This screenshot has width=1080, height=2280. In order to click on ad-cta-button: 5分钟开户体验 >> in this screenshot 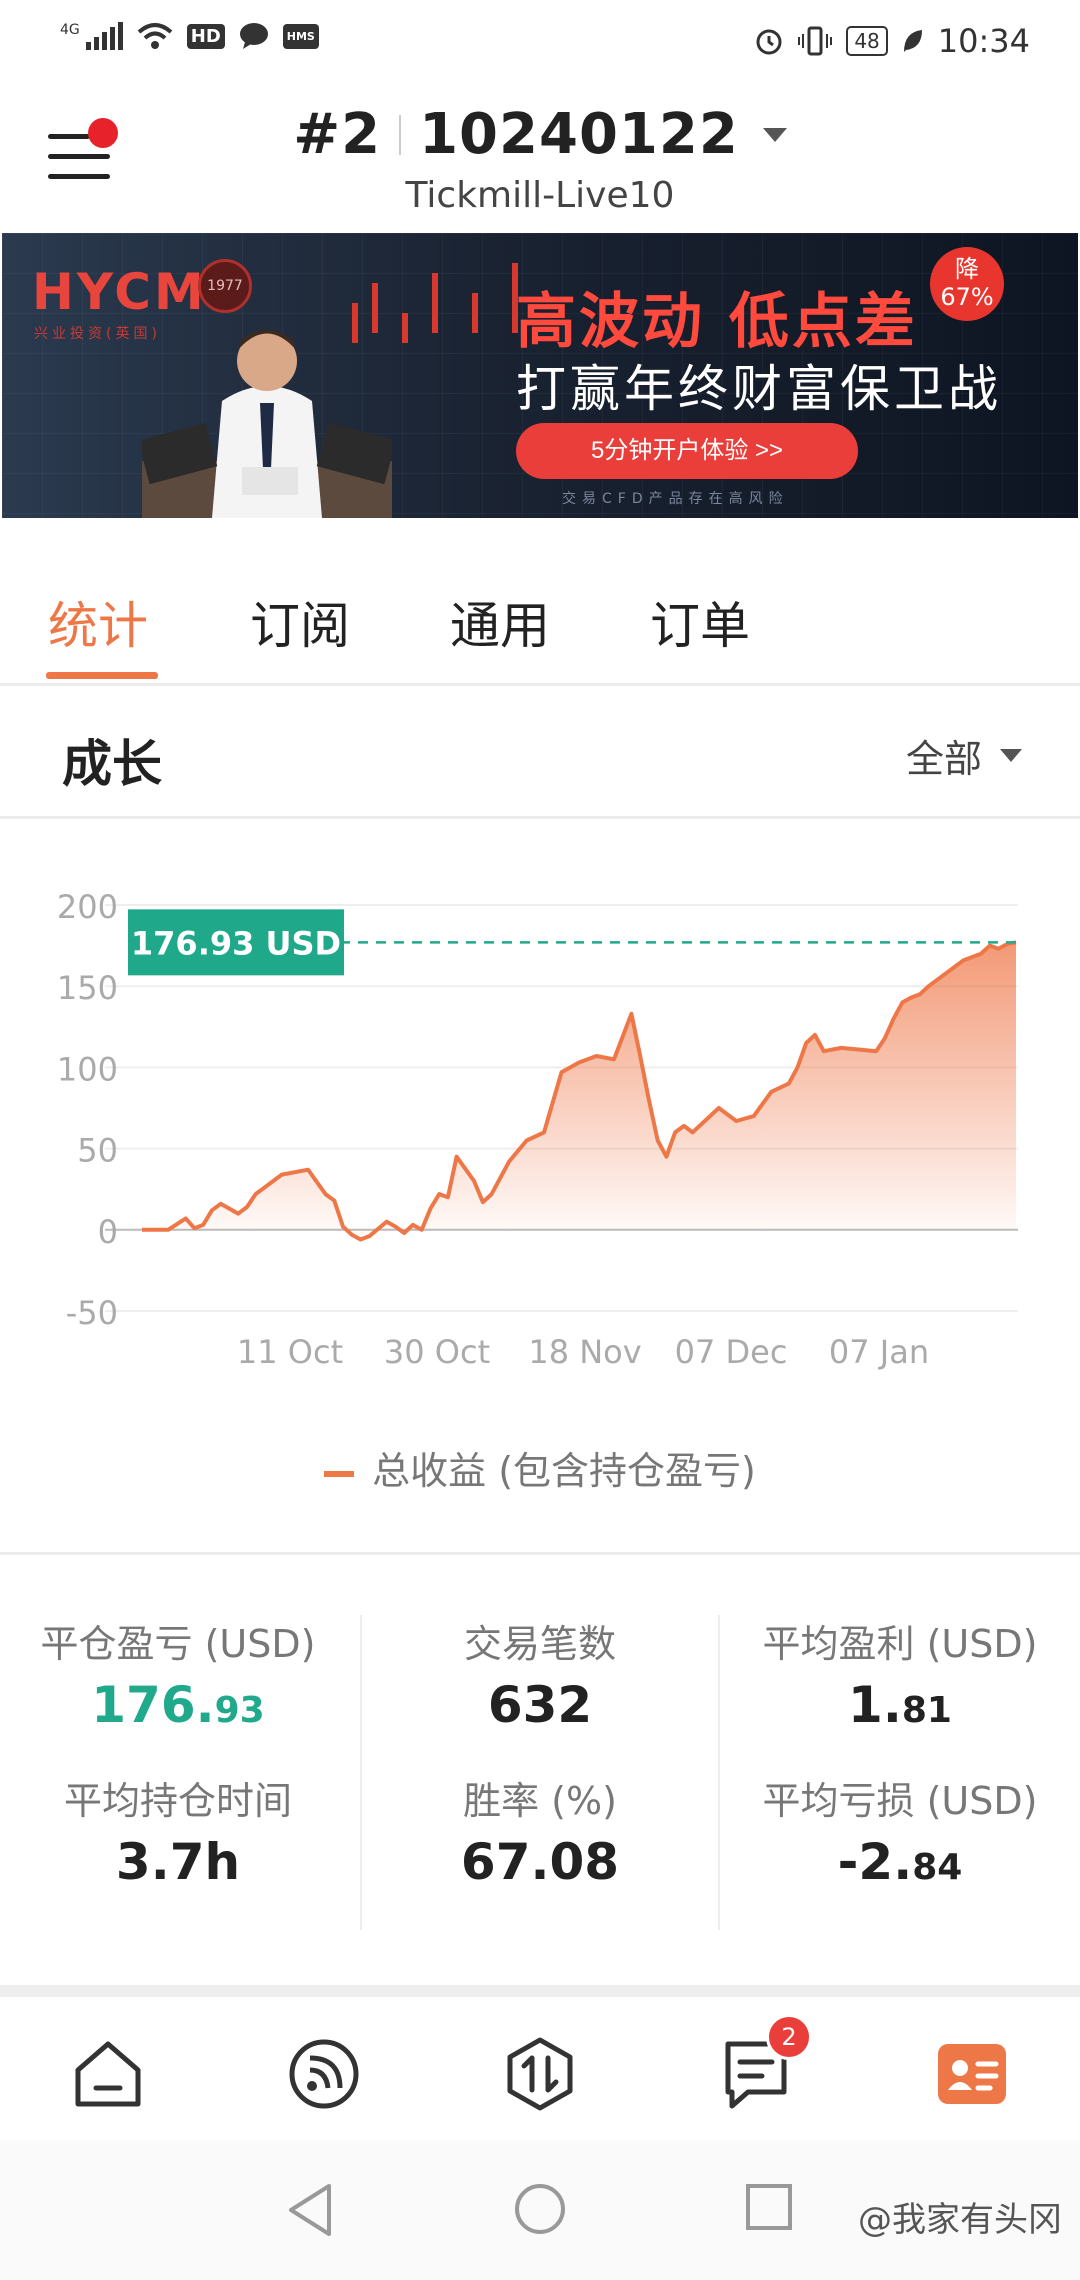, I will do `click(687, 451)`.